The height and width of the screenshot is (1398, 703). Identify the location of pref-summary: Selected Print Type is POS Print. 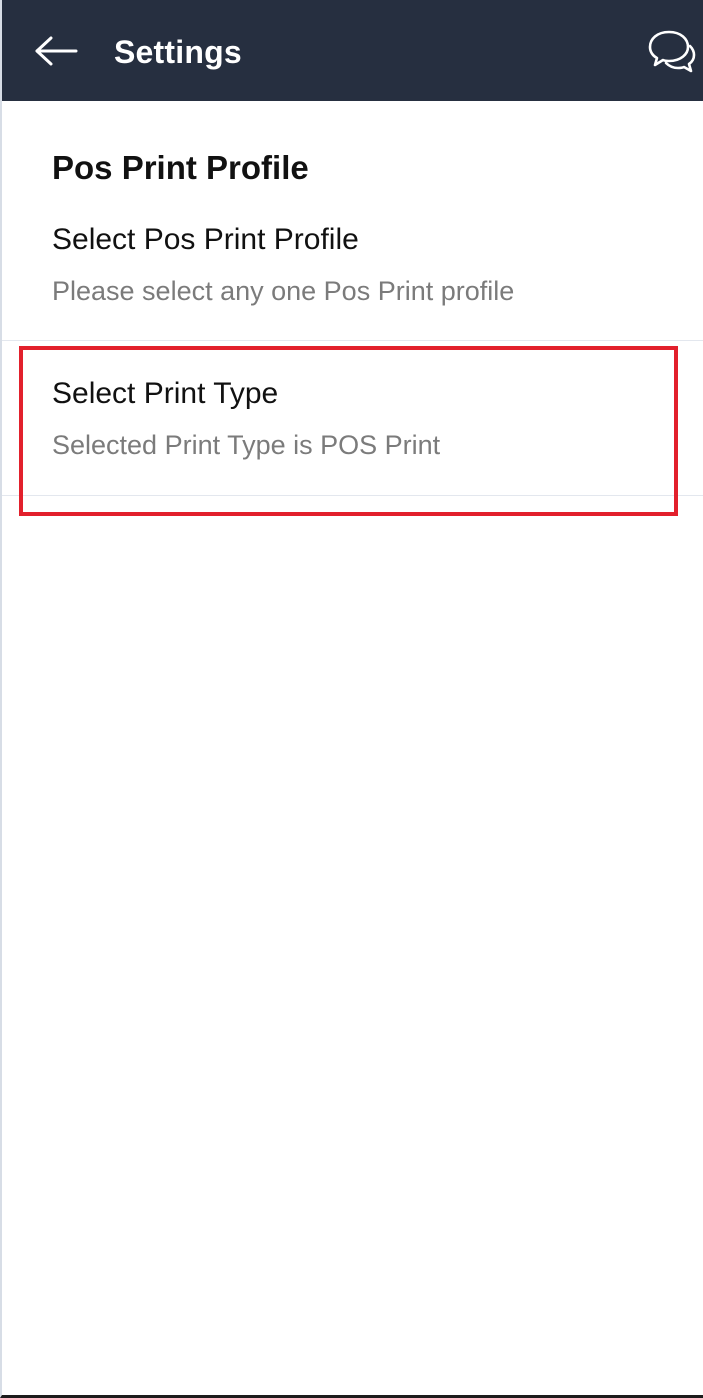
(246, 445).